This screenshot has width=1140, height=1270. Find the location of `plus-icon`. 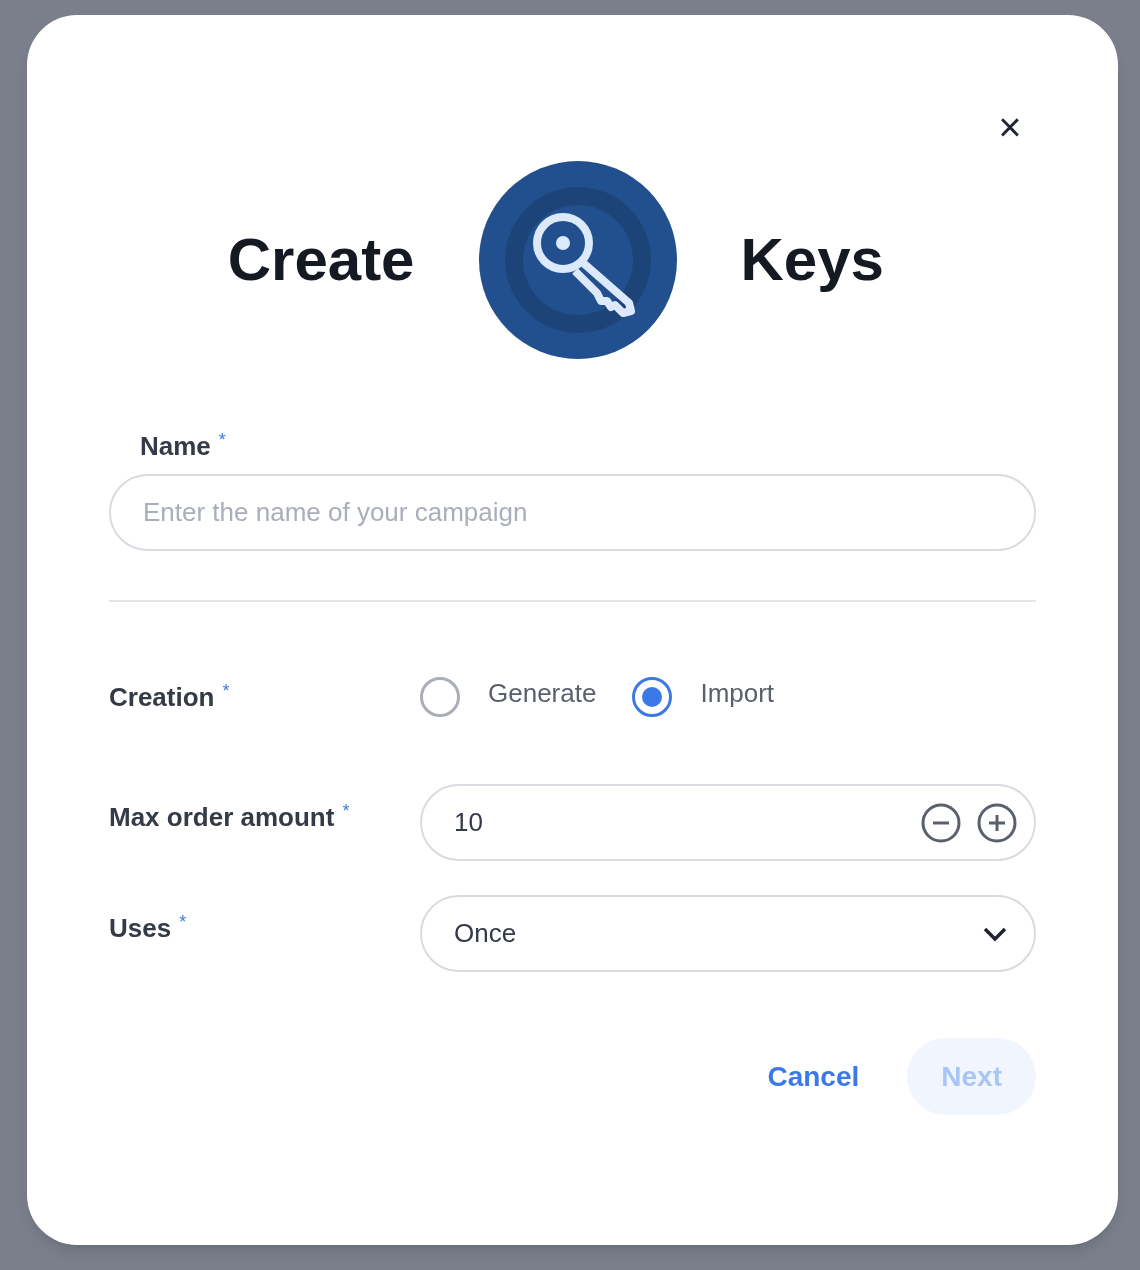

plus-icon is located at coordinates (997, 822).